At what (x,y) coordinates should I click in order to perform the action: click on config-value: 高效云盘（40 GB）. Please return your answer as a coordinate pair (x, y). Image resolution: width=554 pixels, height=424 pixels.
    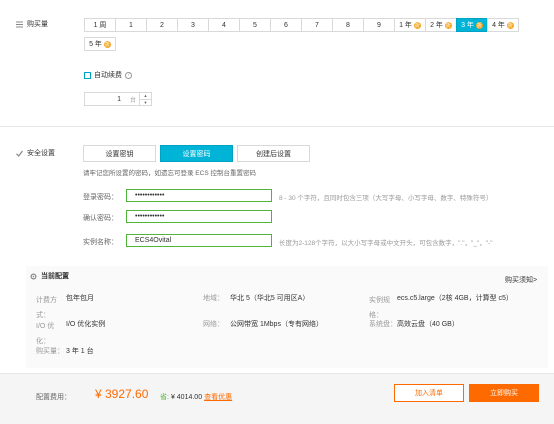
    Looking at the image, I should click on (428, 324).